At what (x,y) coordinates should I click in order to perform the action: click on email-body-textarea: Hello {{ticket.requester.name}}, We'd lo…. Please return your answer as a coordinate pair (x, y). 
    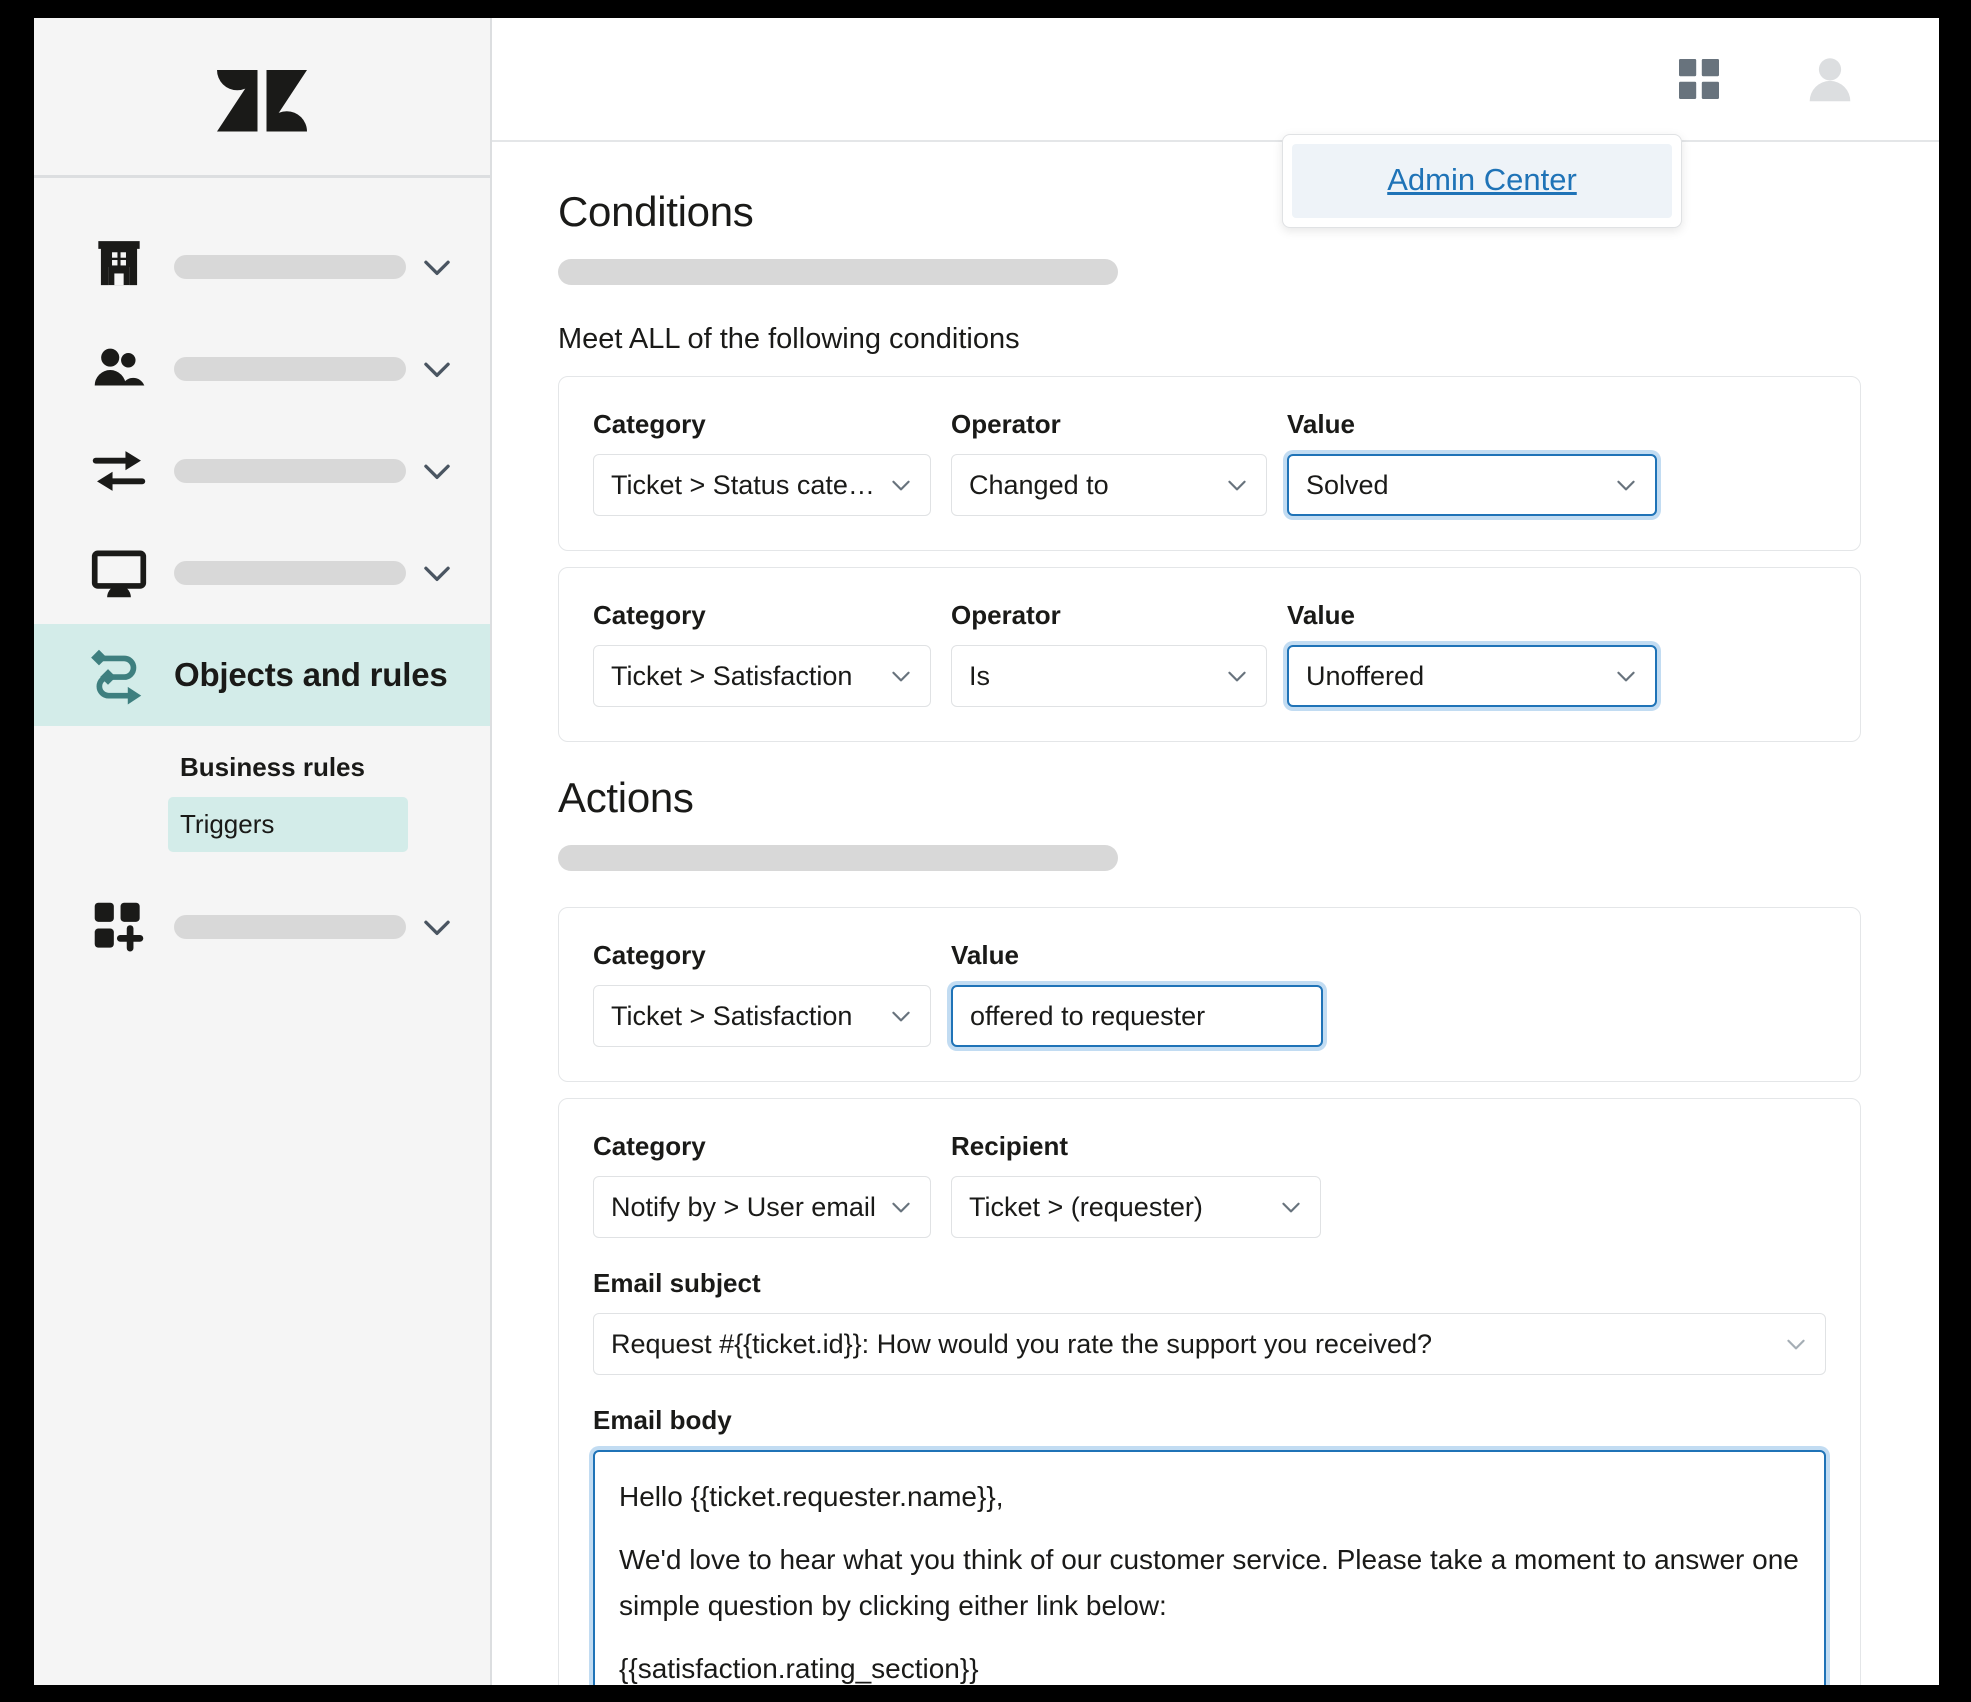
    Looking at the image, I should click on (1209, 1567).